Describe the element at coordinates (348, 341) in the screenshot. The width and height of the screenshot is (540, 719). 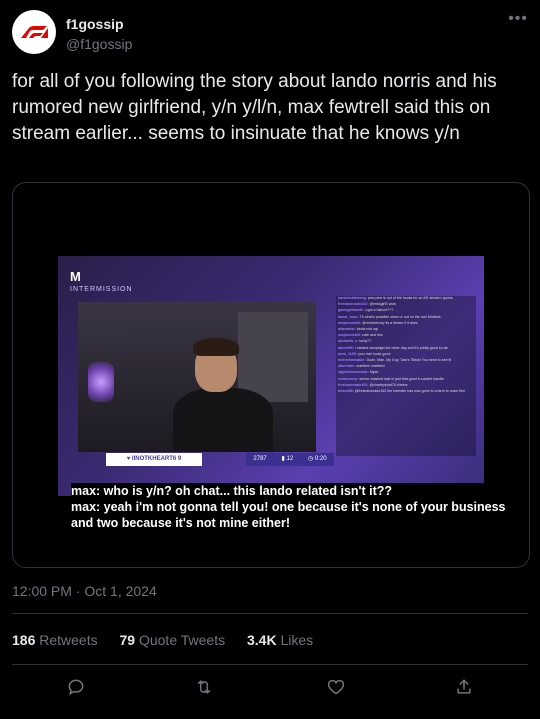
I see `chat-username: alicianila_x:` at that location.